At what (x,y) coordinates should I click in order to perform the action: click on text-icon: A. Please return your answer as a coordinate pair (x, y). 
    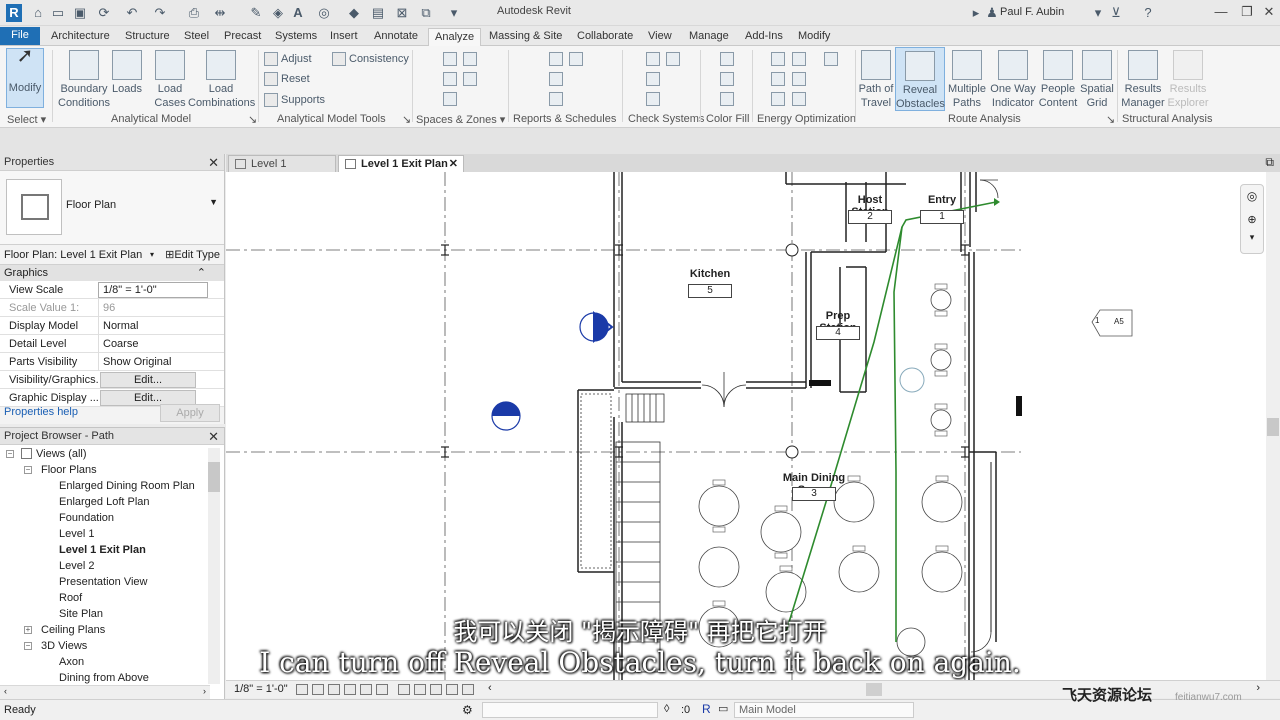
    Looking at the image, I should click on (298, 13).